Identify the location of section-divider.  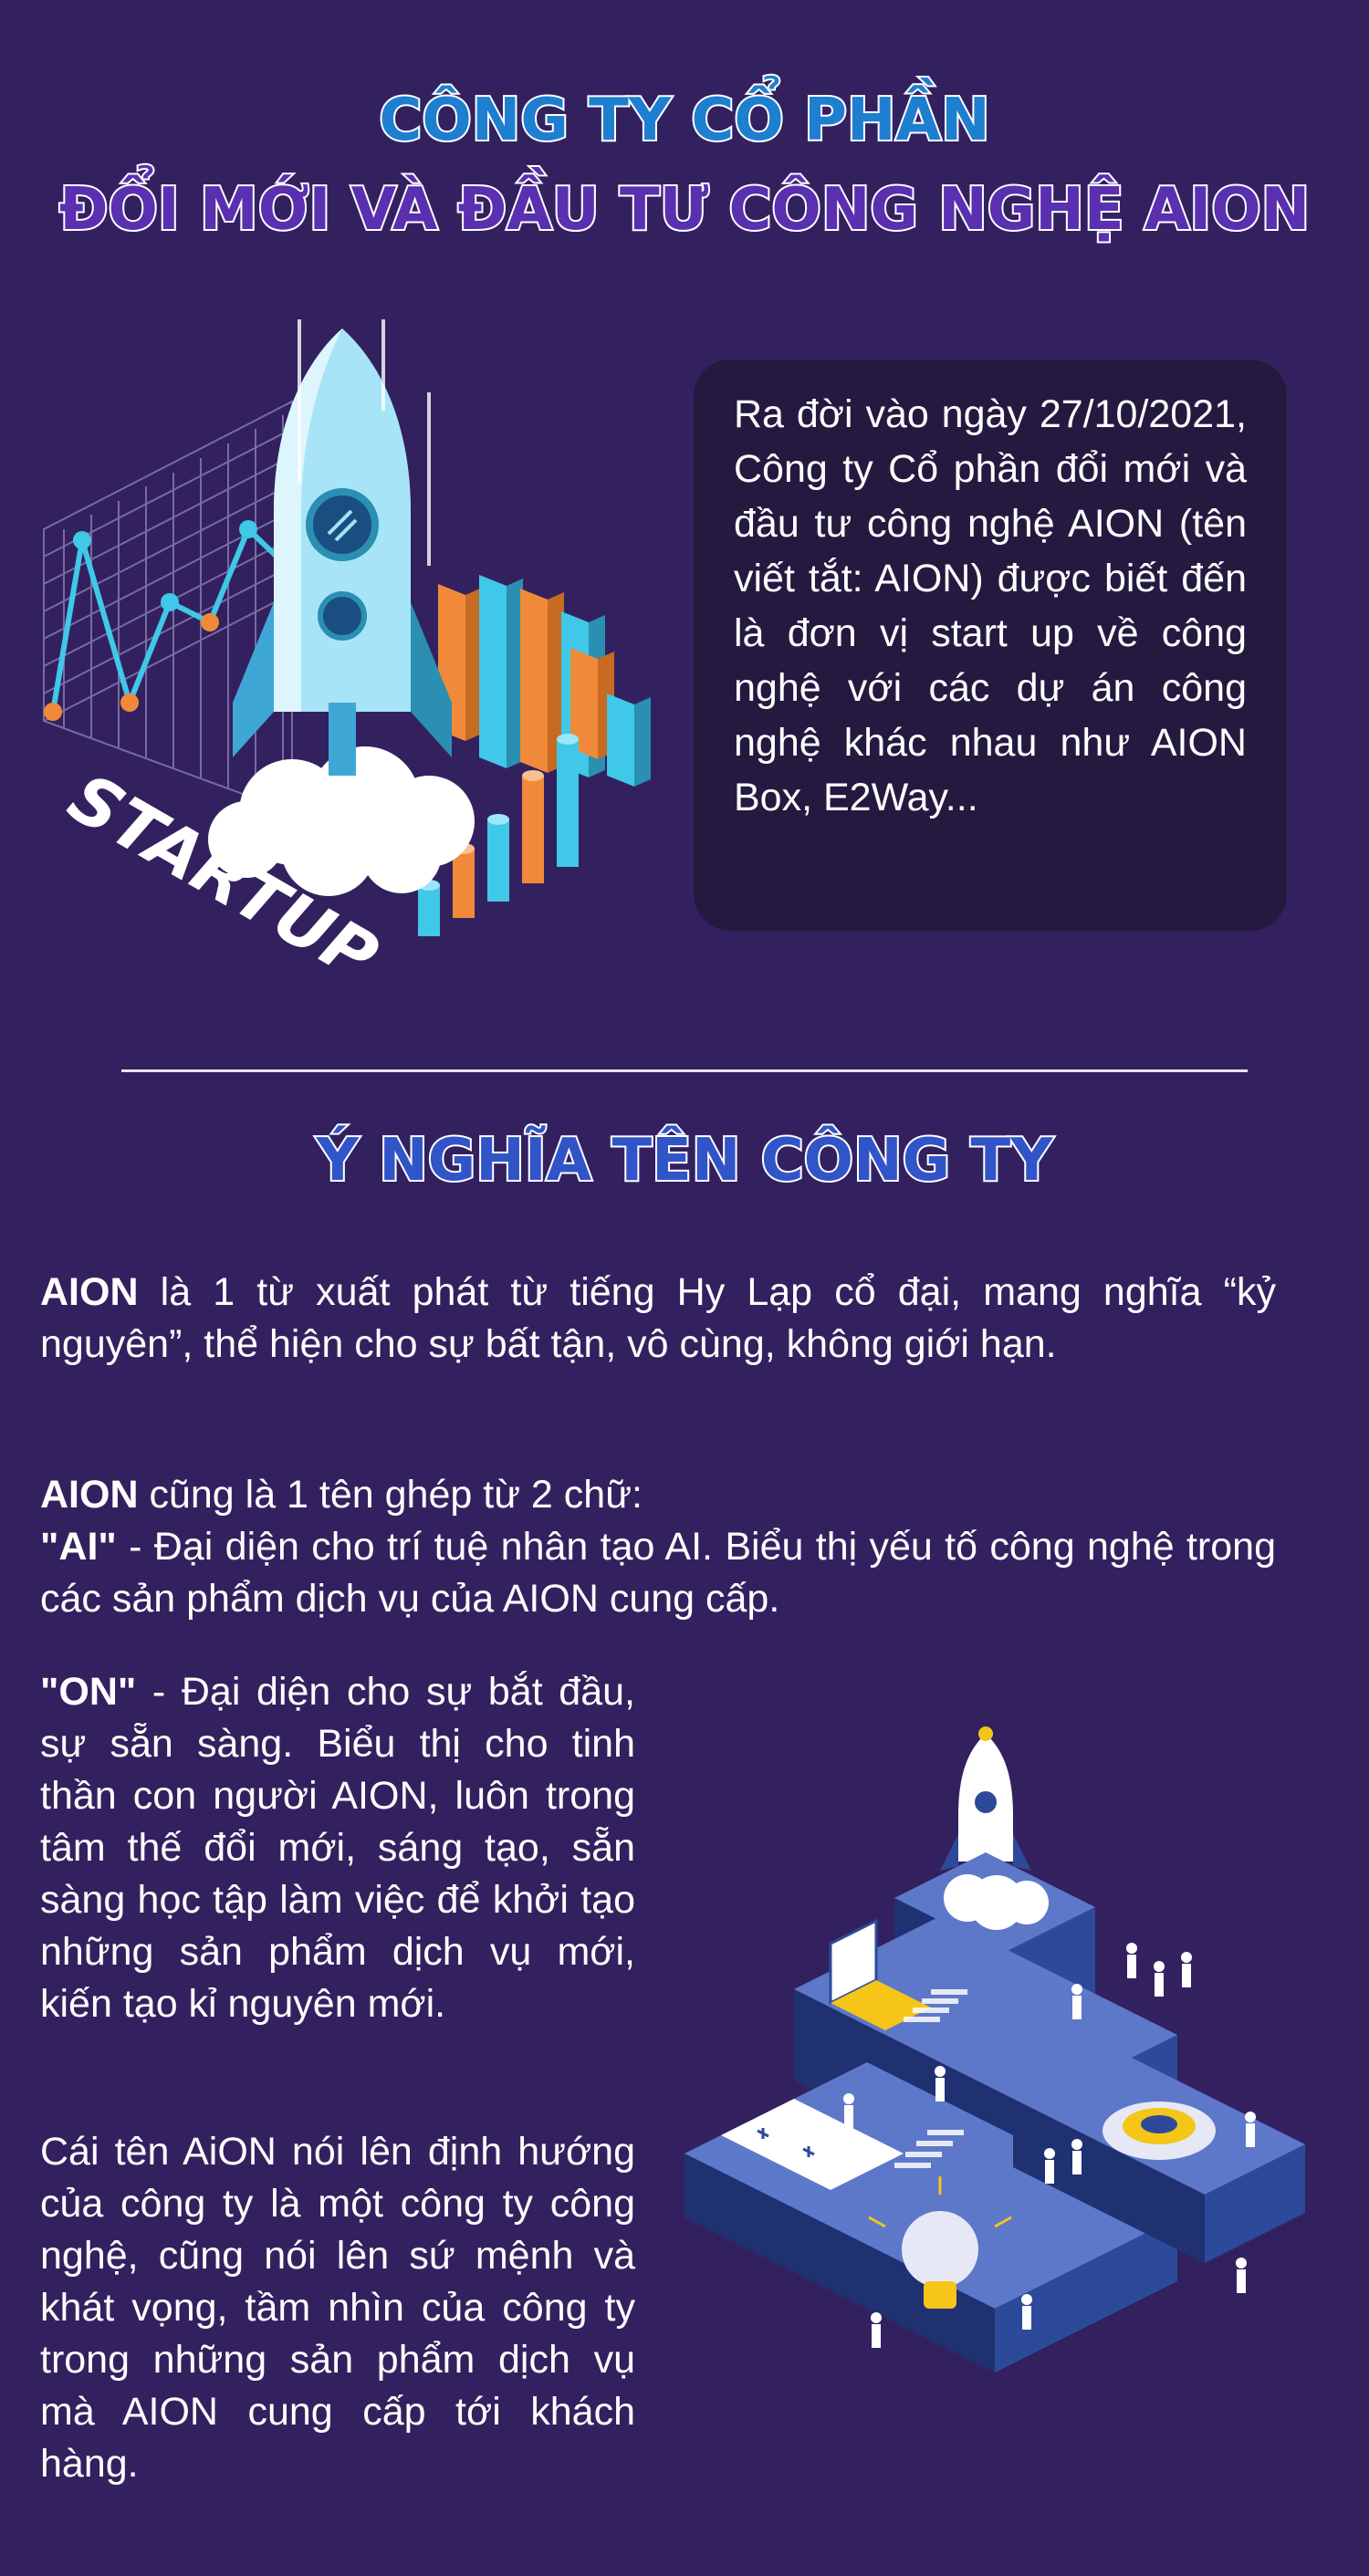
(684, 1070).